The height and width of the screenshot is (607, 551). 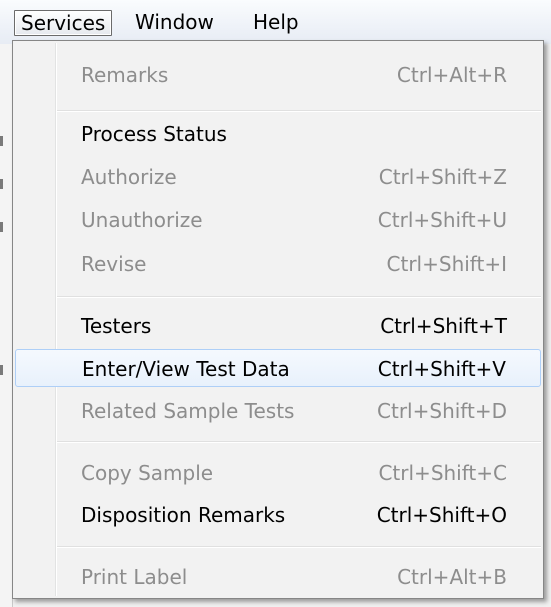 What do you see at coordinates (129, 177) in the screenshot?
I see `menu-item-label: Authorize` at bounding box center [129, 177].